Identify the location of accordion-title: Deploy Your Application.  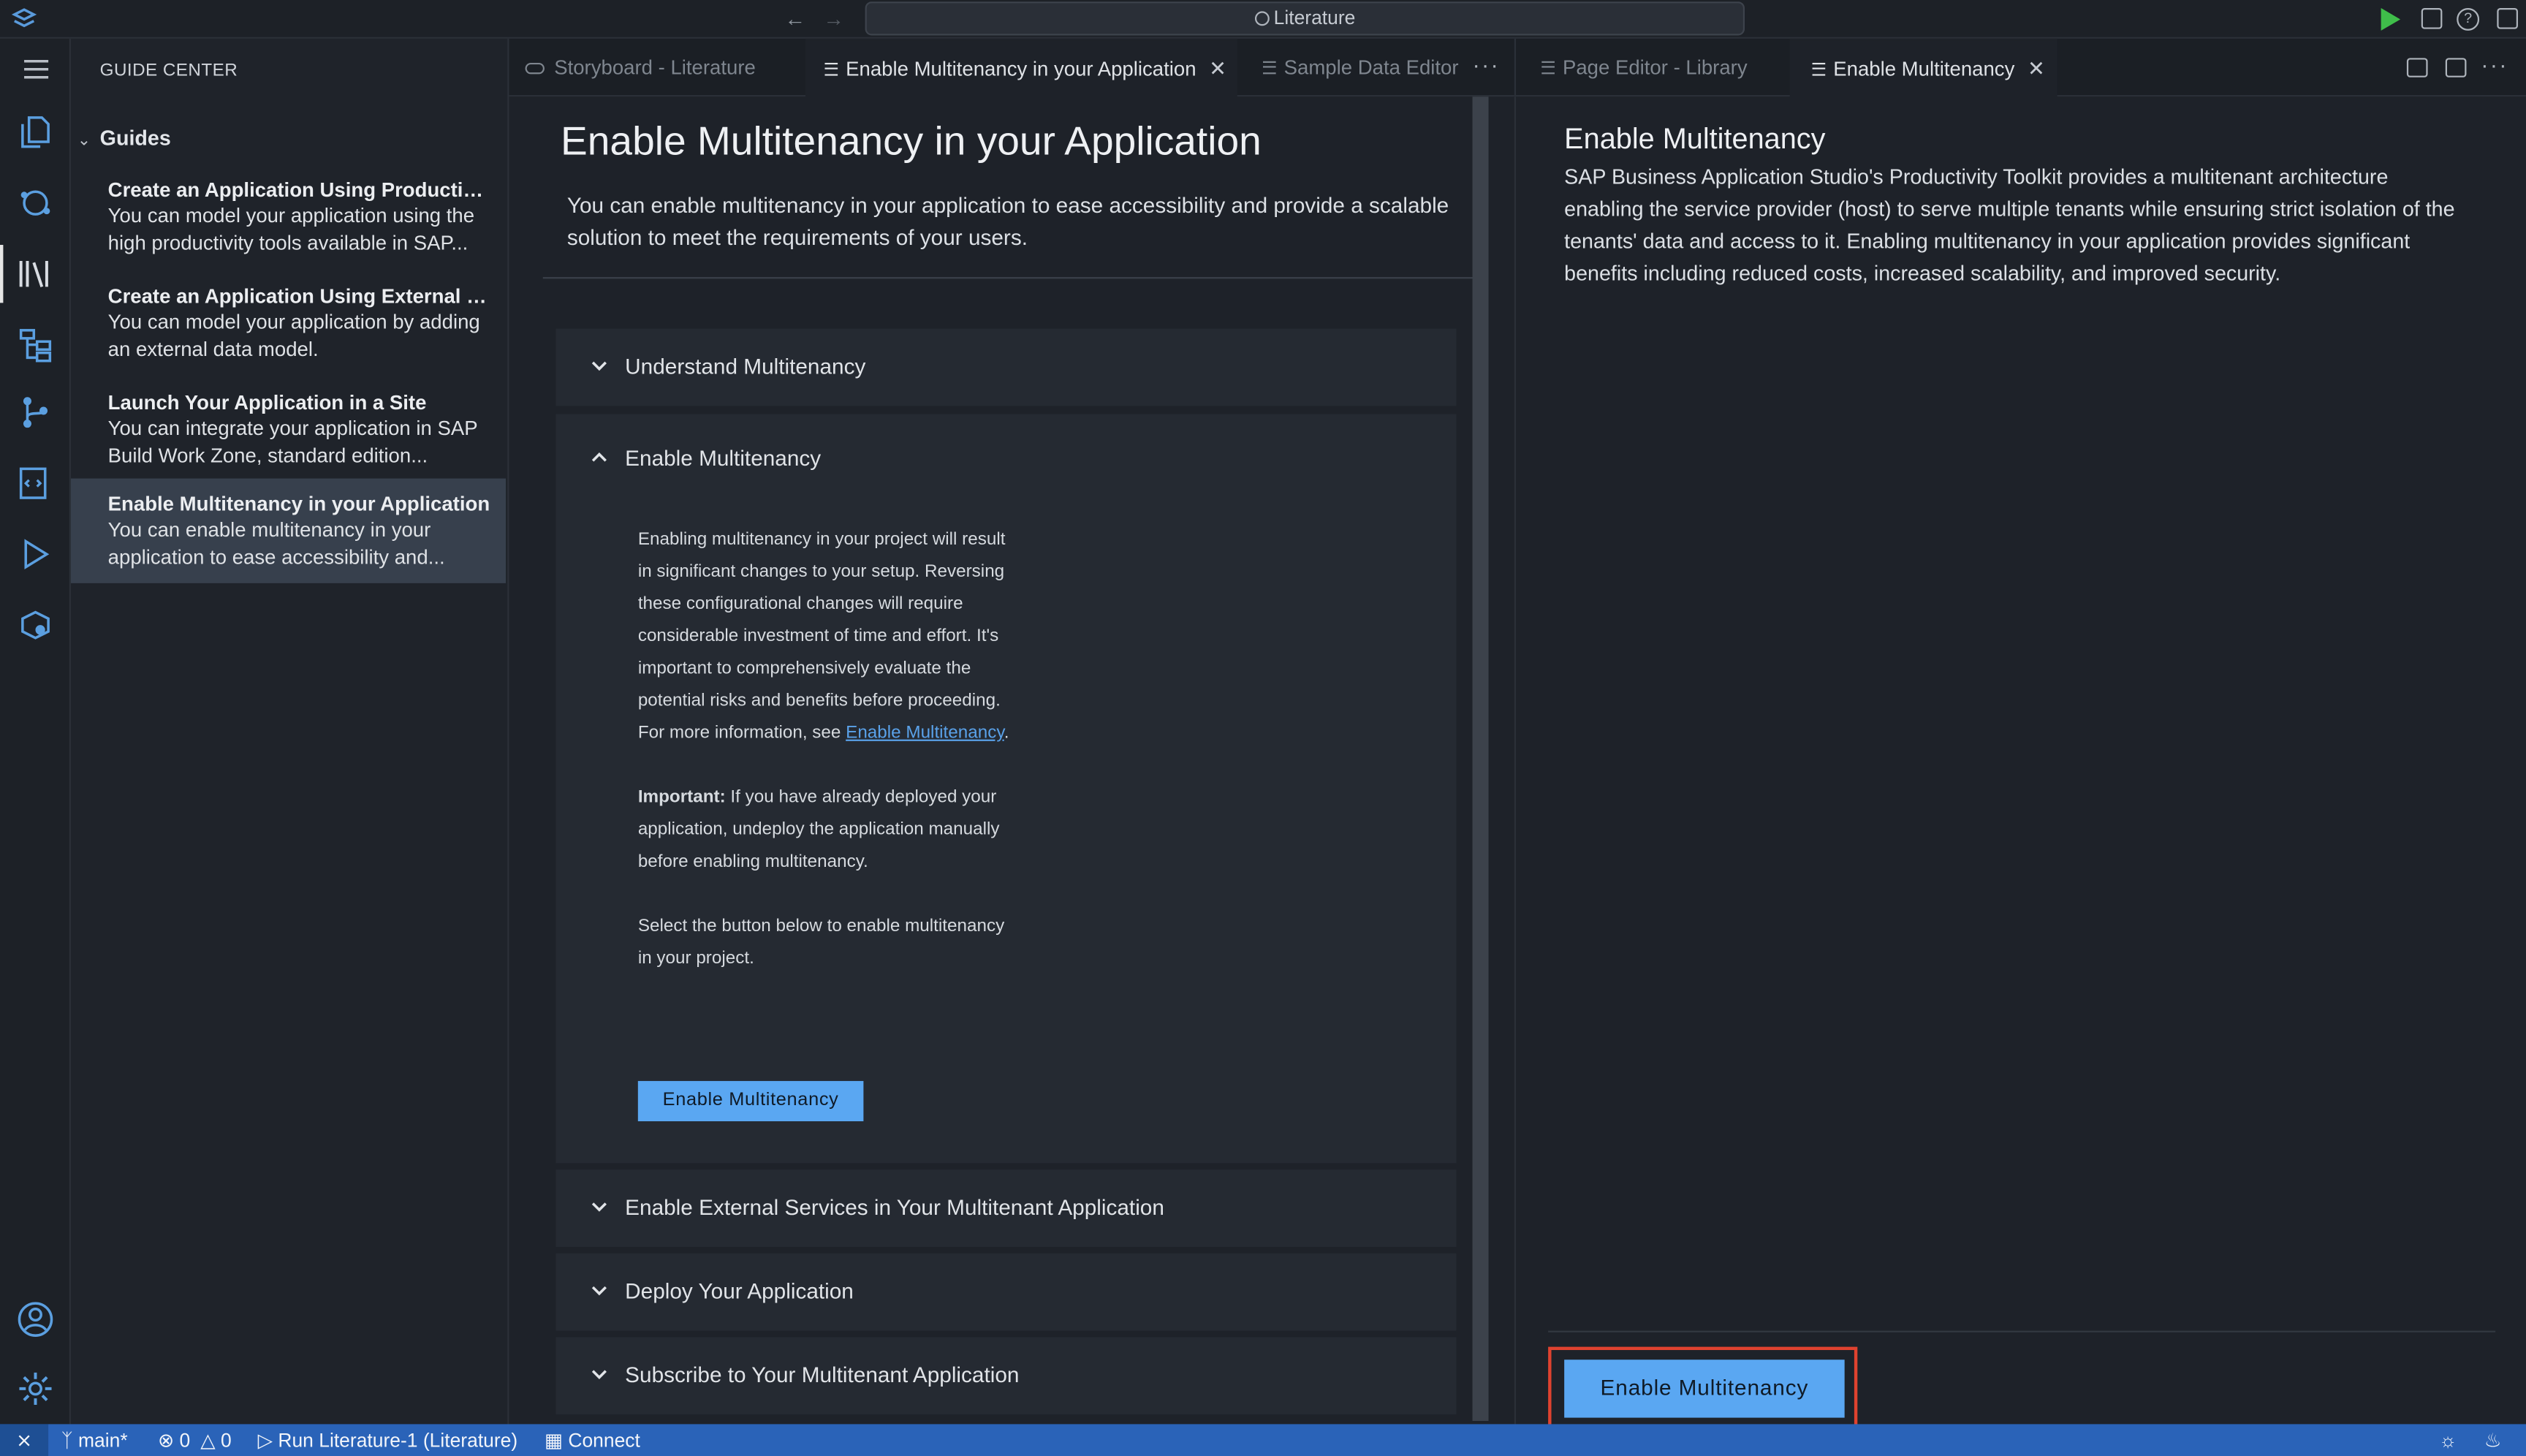
(739, 1291).